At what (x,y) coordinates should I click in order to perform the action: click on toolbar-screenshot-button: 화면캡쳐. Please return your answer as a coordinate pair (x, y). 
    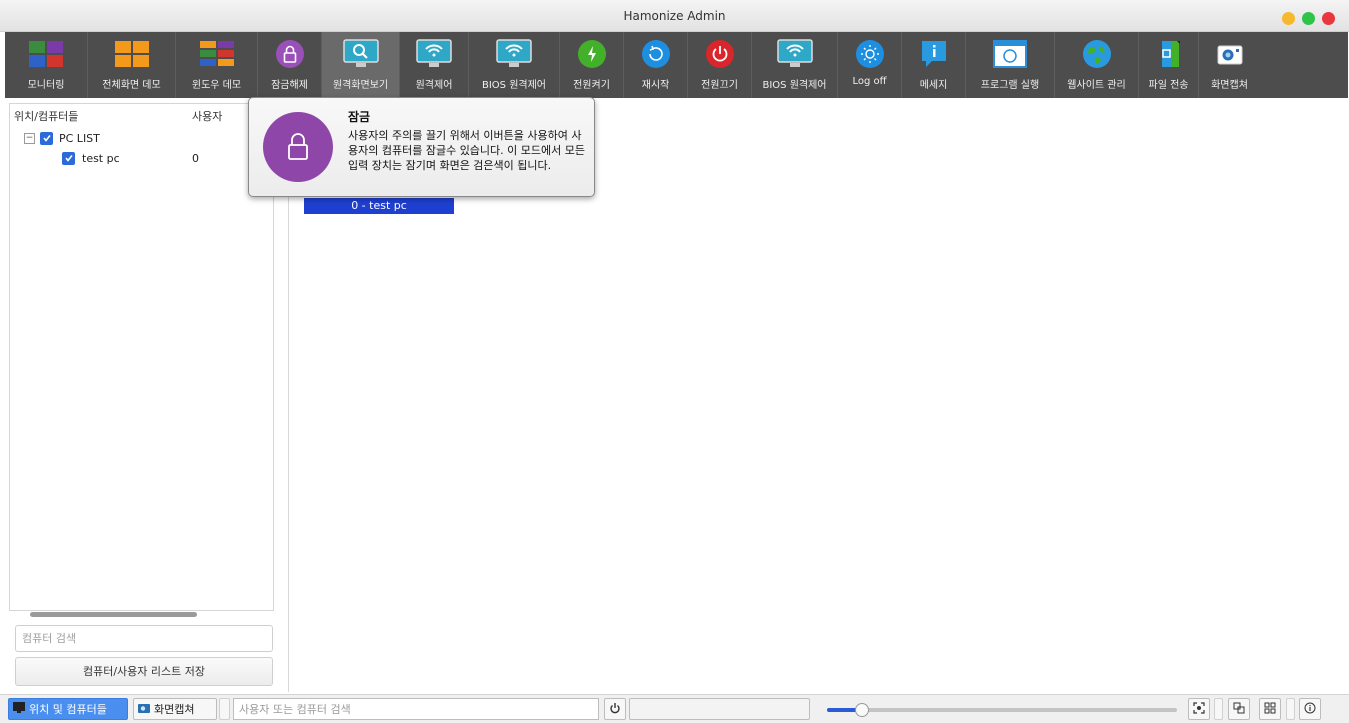
    Looking at the image, I should click on (1229, 65).